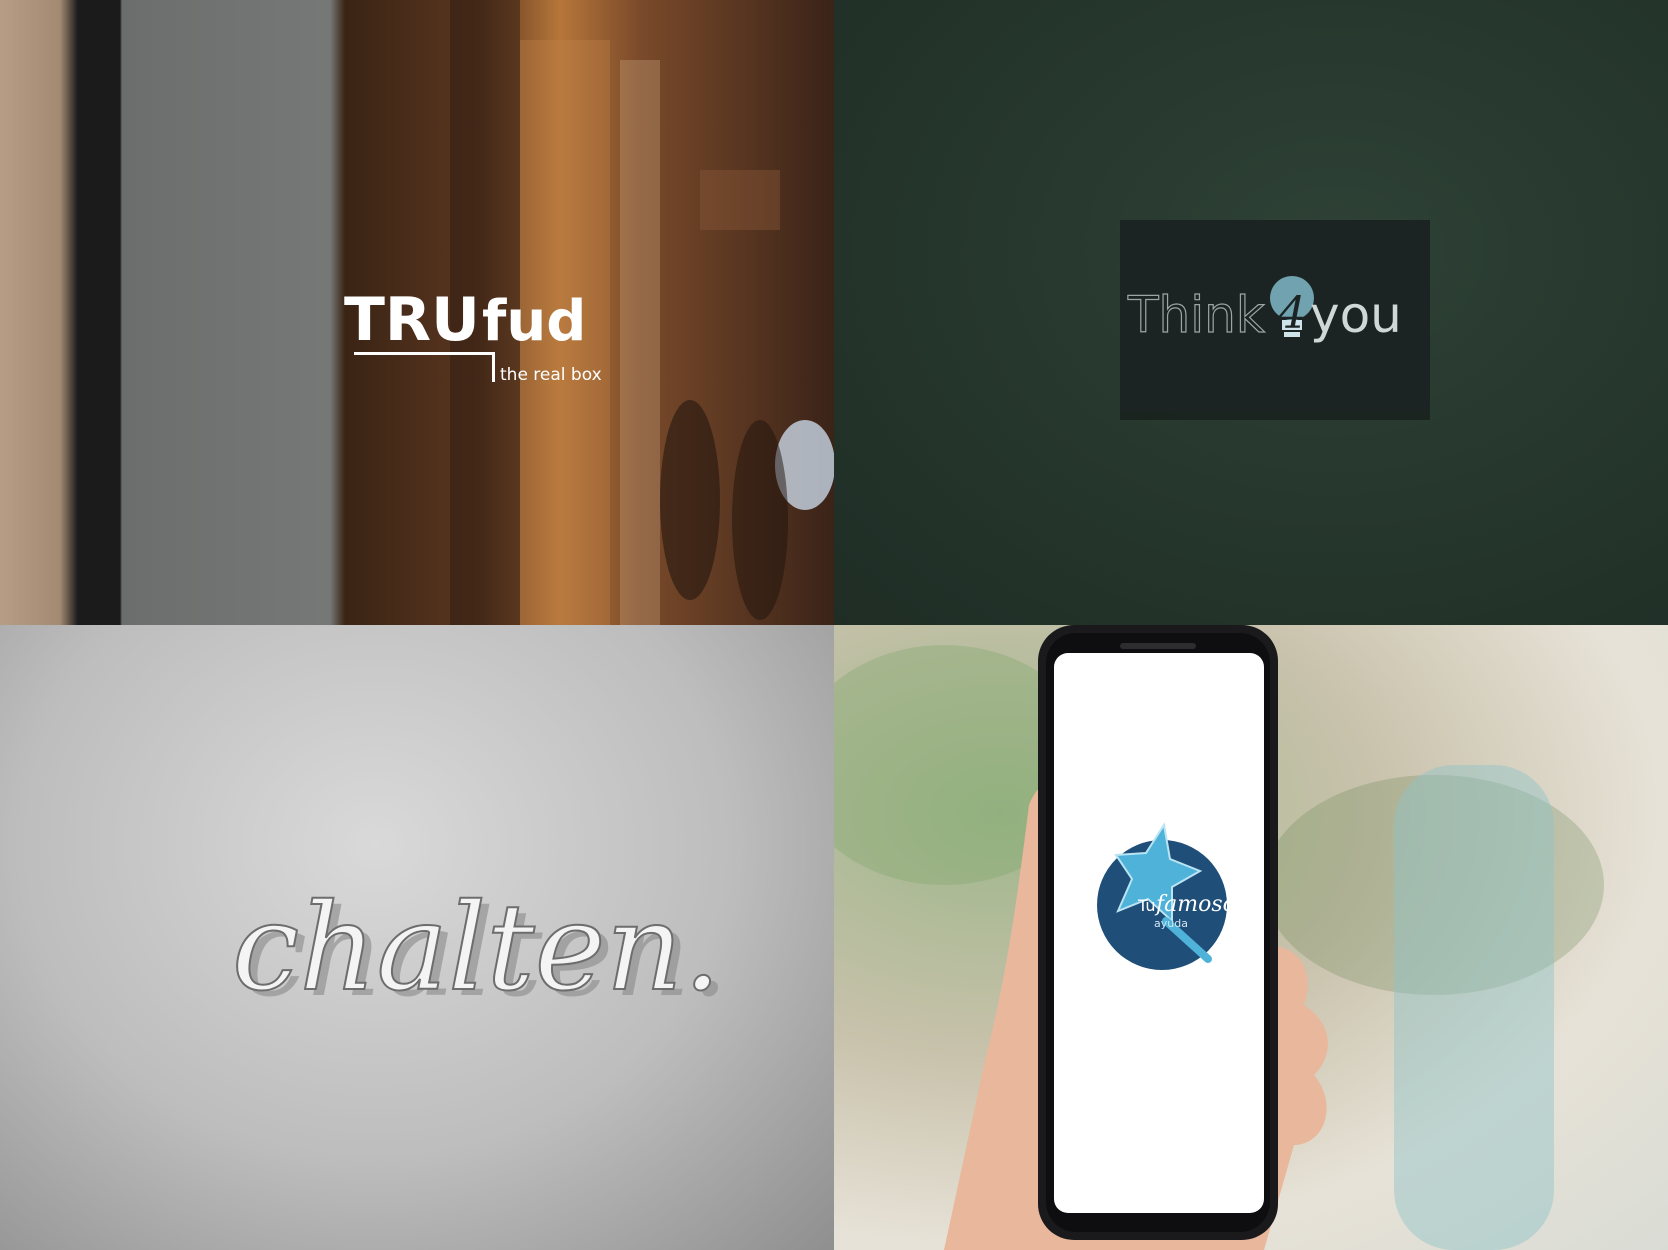  Describe the element at coordinates (551, 375) in the screenshot. I see `trufud-tagline: the real box` at that location.